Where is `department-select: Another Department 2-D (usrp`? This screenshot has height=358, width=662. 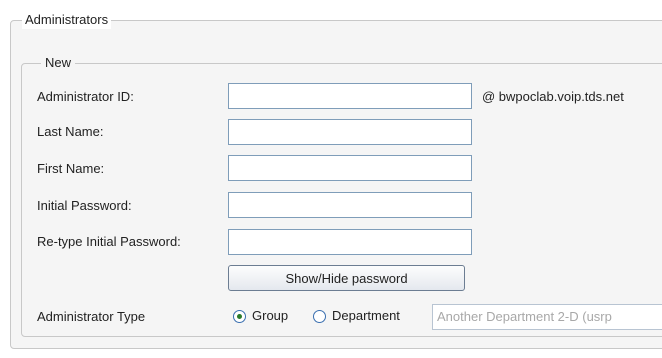 department-select: Another Department 2-D (usrp is located at coordinates (547, 317).